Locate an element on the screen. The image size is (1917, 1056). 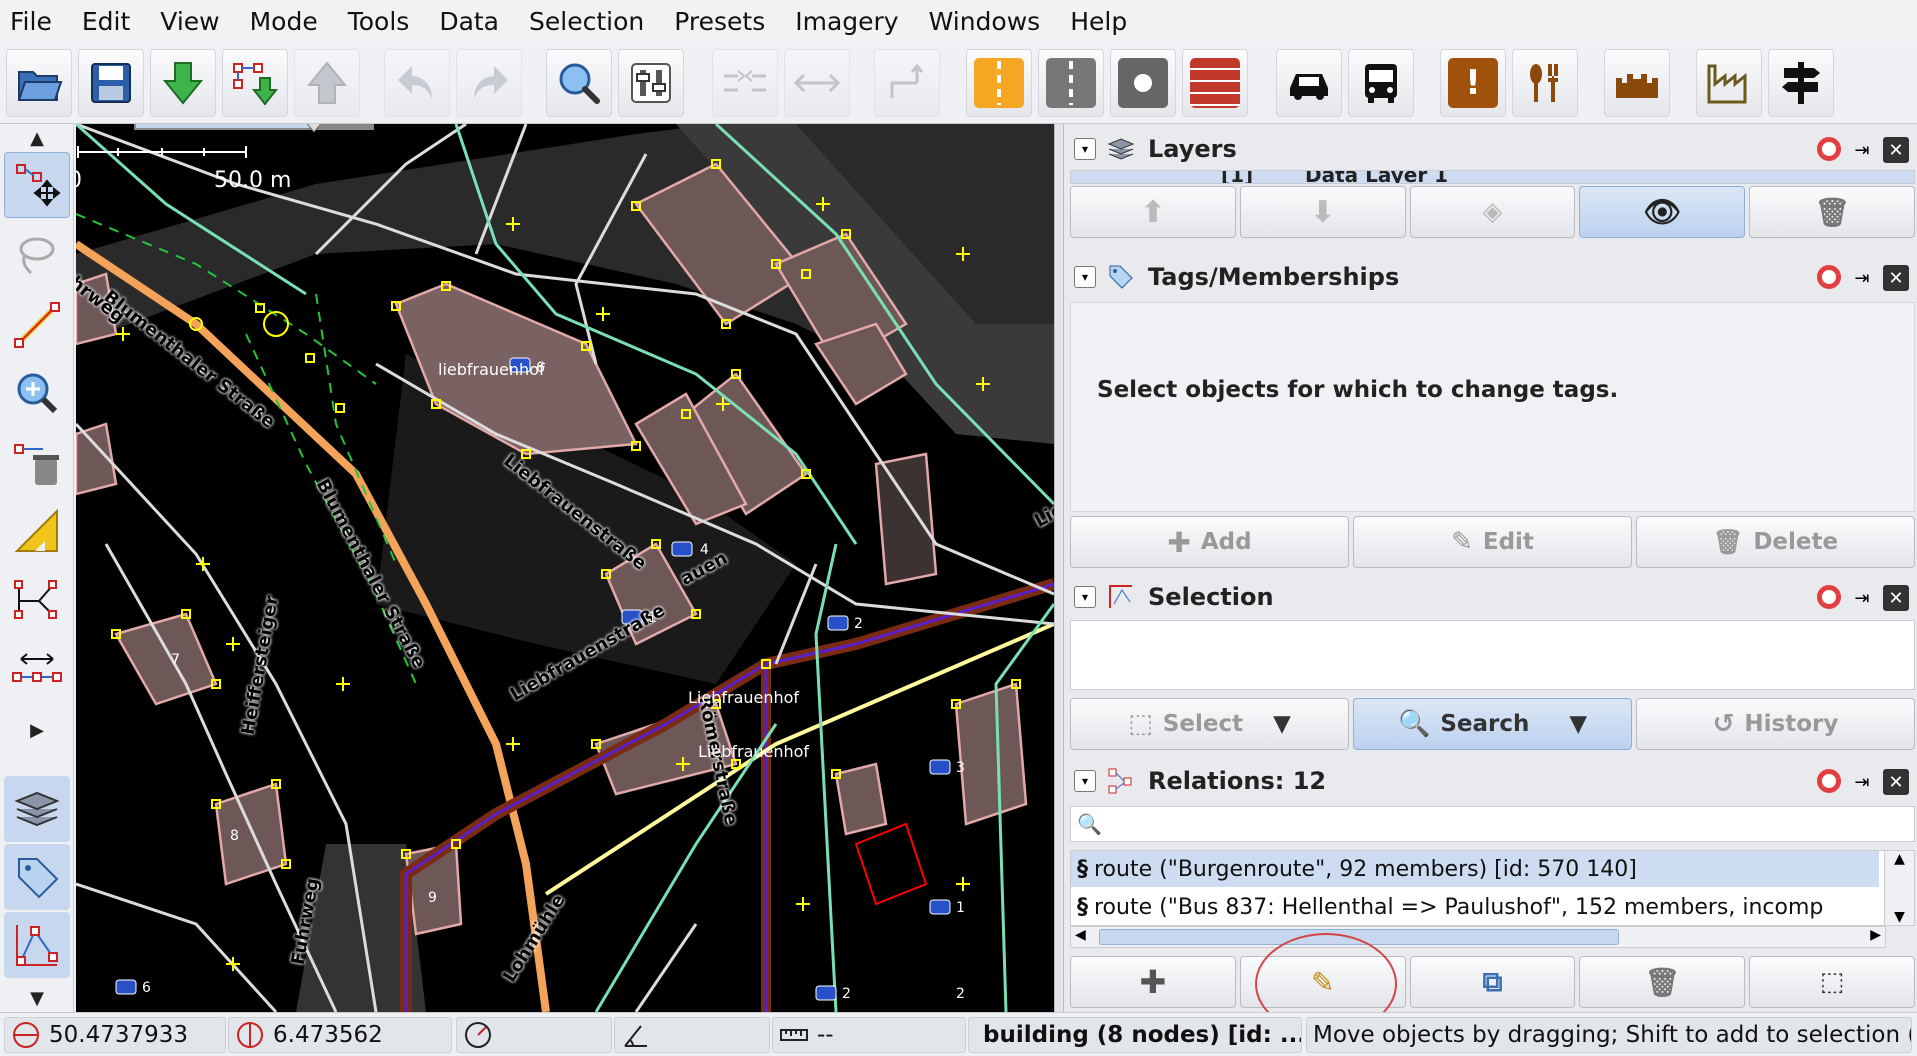
search-button: 🔍 Search ▼ is located at coordinates (1492, 724).